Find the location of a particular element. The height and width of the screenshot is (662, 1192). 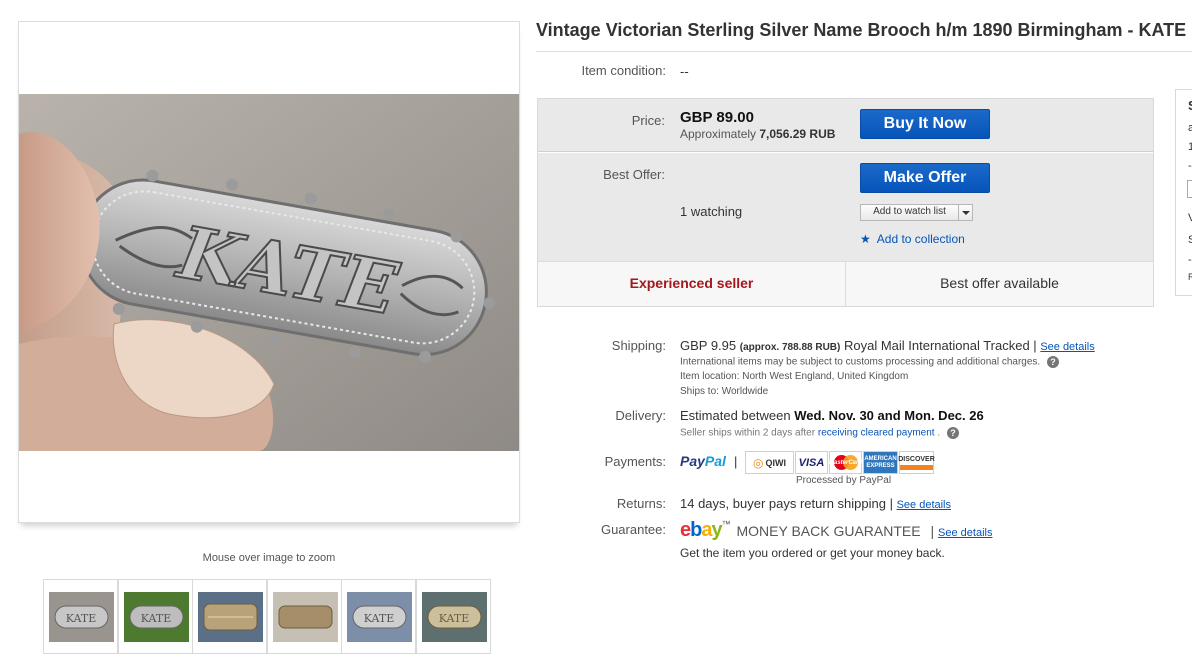

mastercard-label: MasterCard is located at coordinates (846, 462).